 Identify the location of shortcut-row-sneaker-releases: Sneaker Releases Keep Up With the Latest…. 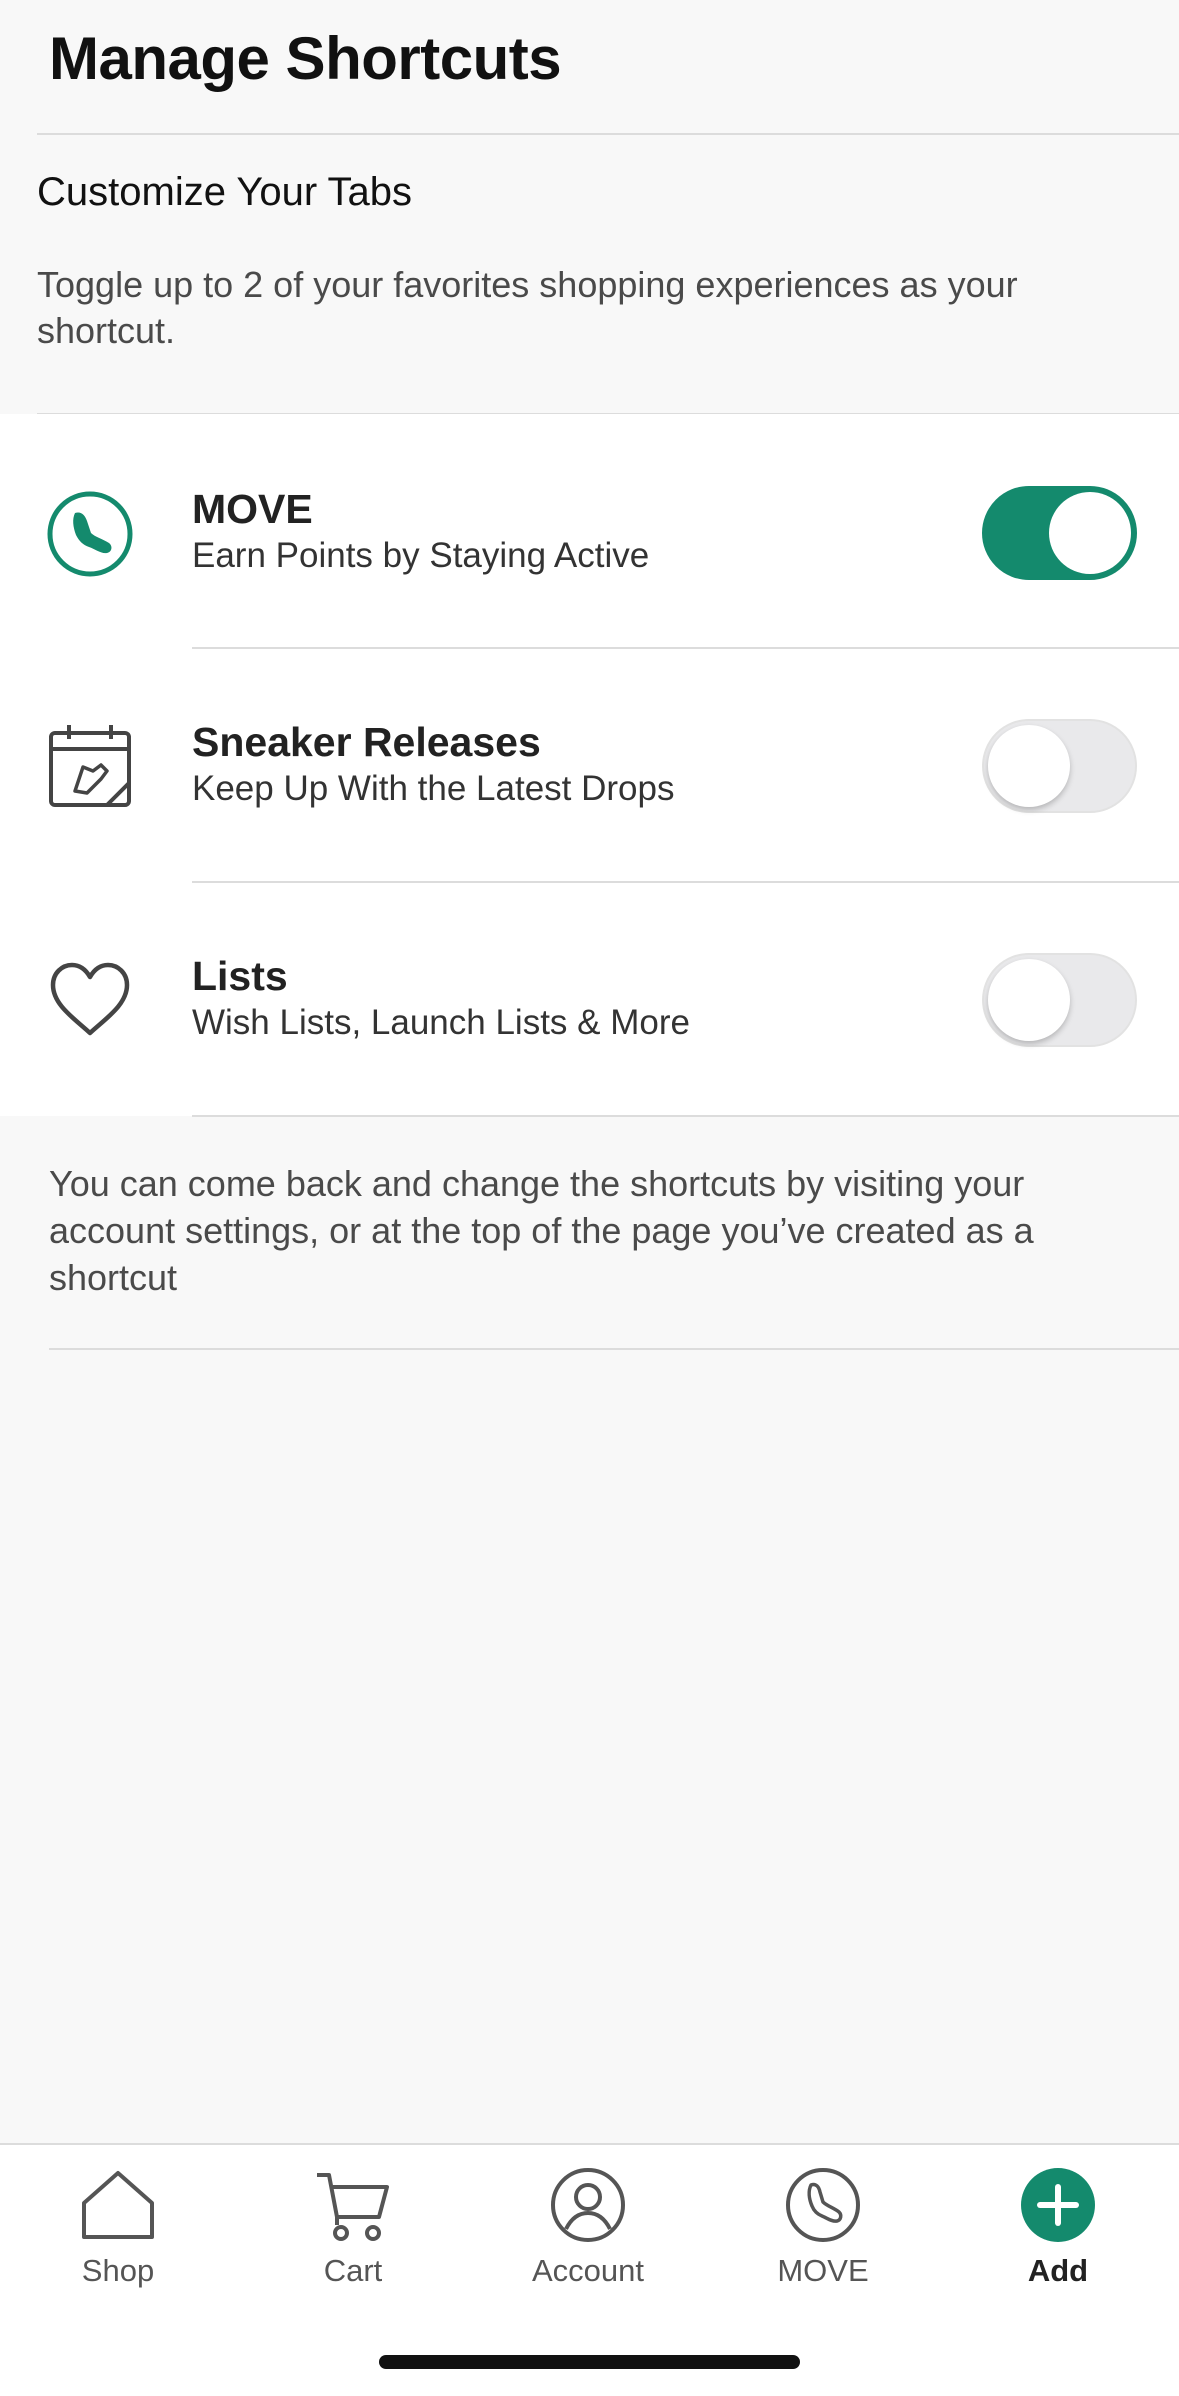
(589, 765).